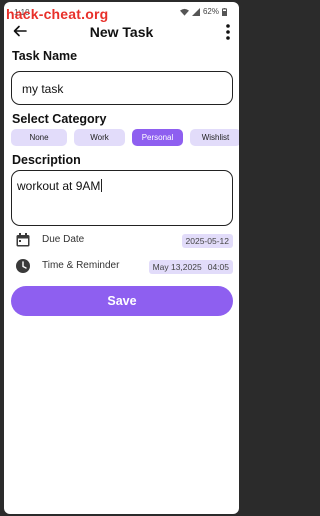 The width and height of the screenshot is (320, 516). Describe the element at coordinates (121, 266) in the screenshot. I see `time-reminder-row: Time & Reminder May 13,2025 04:05` at that location.